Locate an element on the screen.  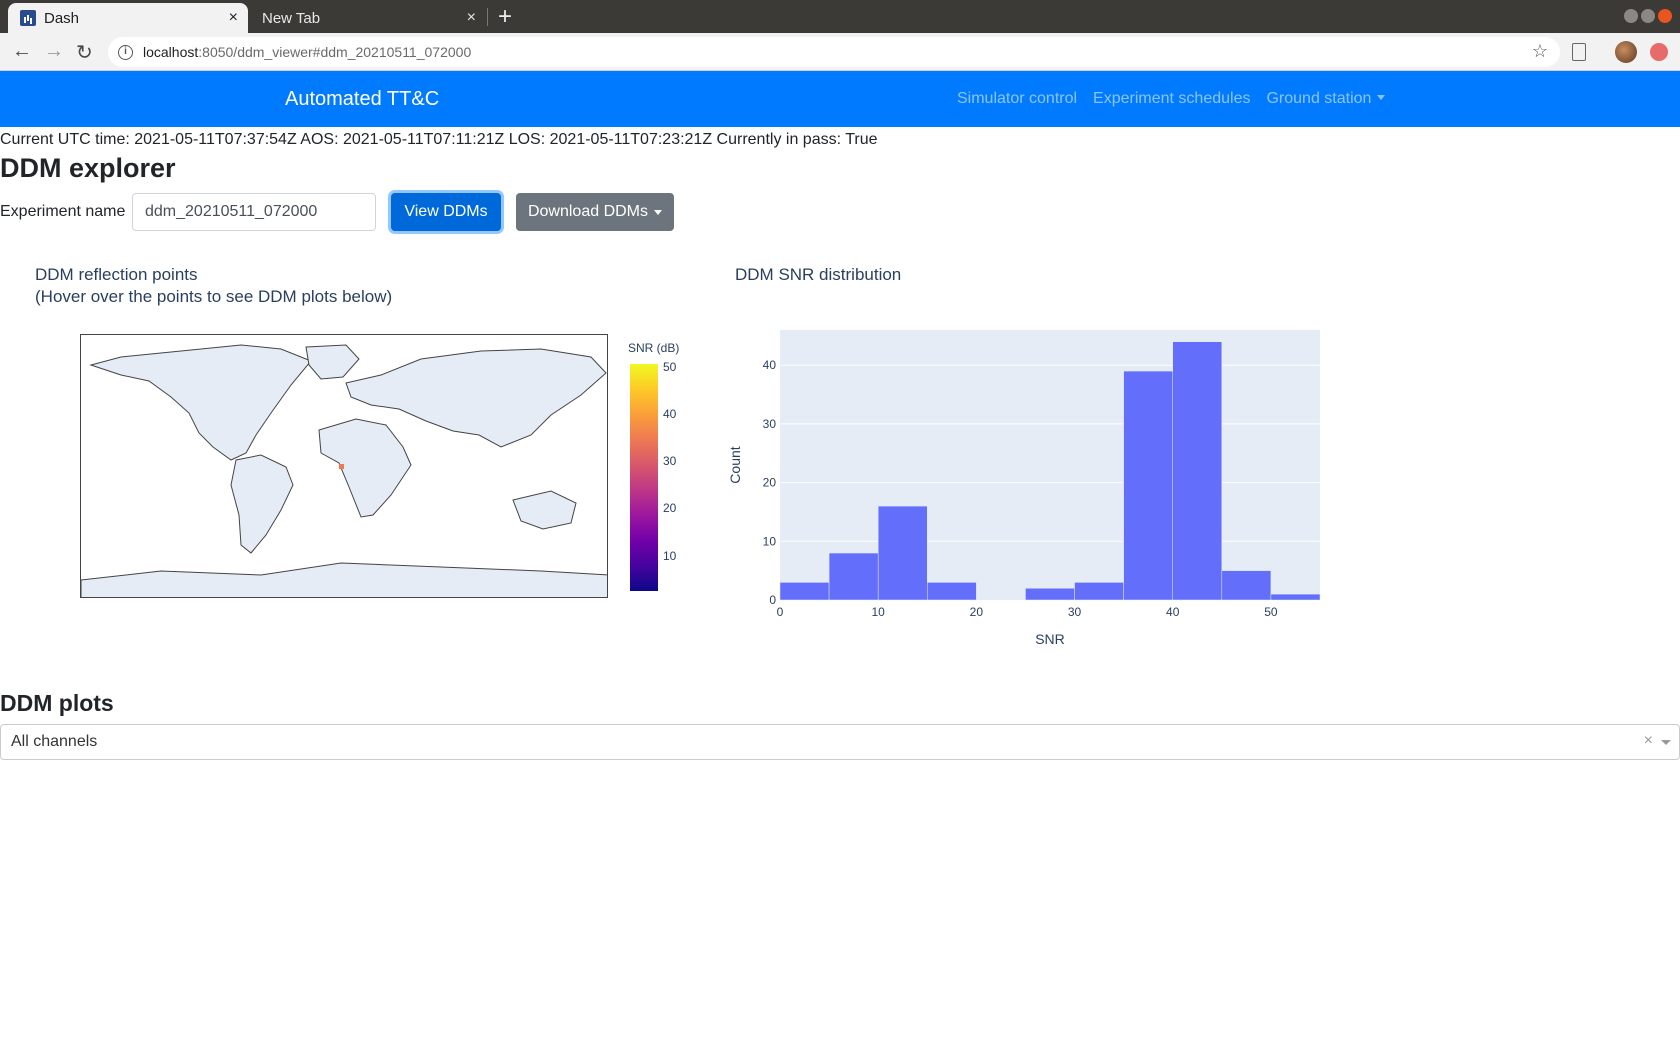
dropdown-caret-icon is located at coordinates (658, 212).